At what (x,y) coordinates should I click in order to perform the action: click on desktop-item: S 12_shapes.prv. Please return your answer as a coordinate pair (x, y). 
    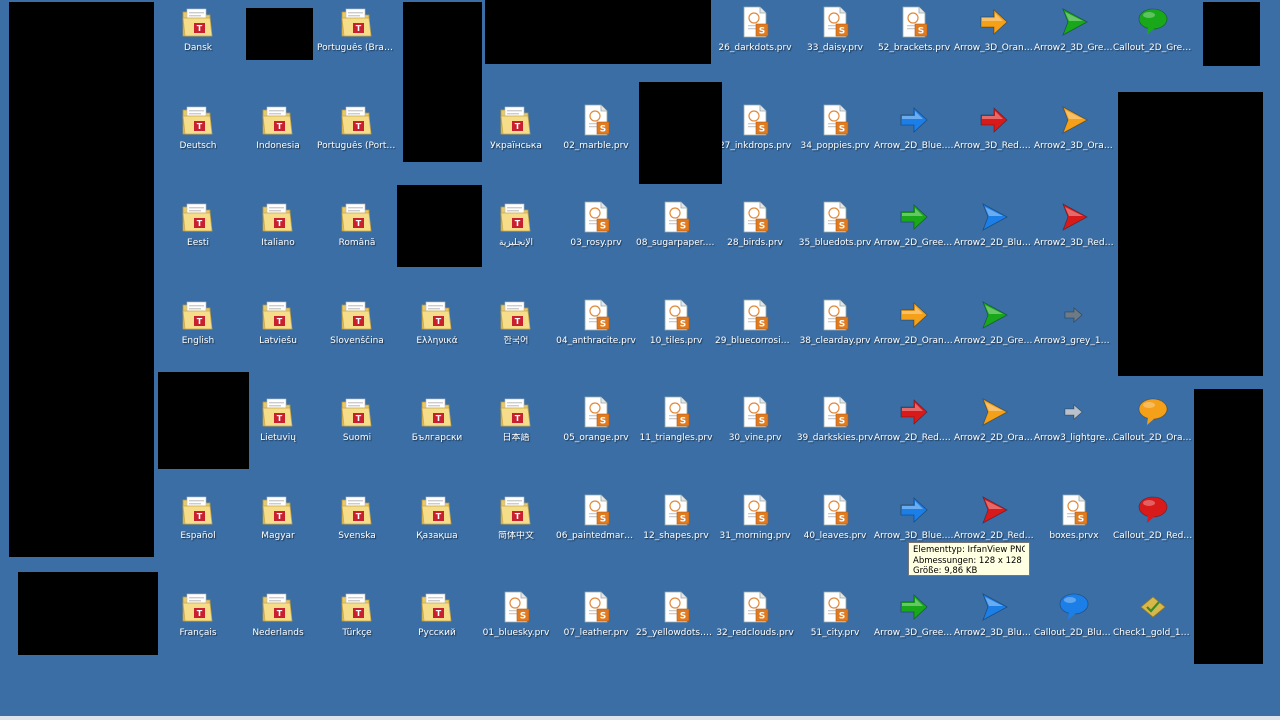
    Looking at the image, I should click on (676, 517).